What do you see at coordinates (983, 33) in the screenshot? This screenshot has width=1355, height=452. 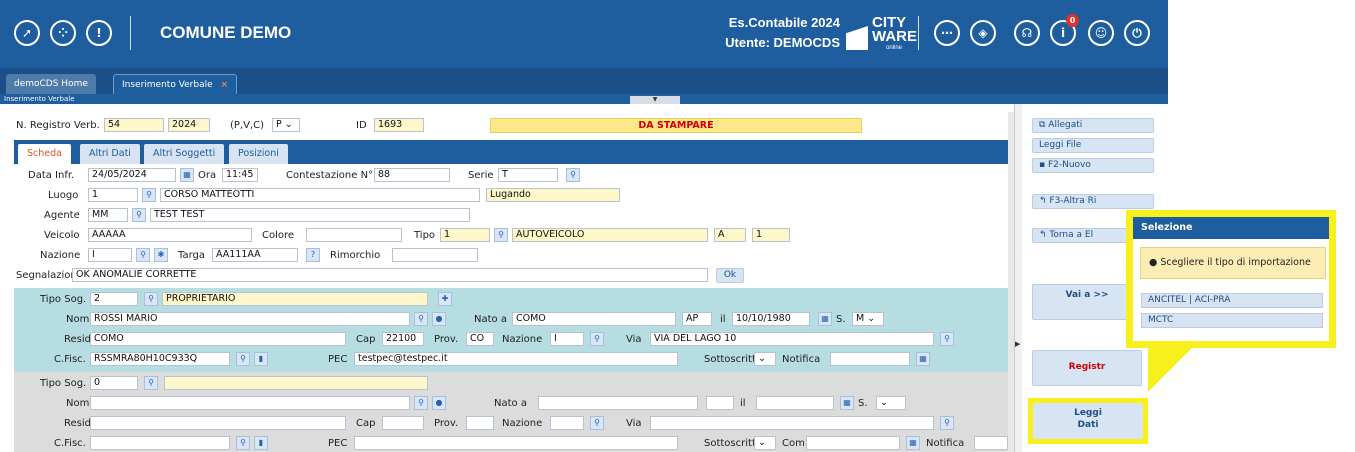 I see `compass-icon: ◈` at bounding box center [983, 33].